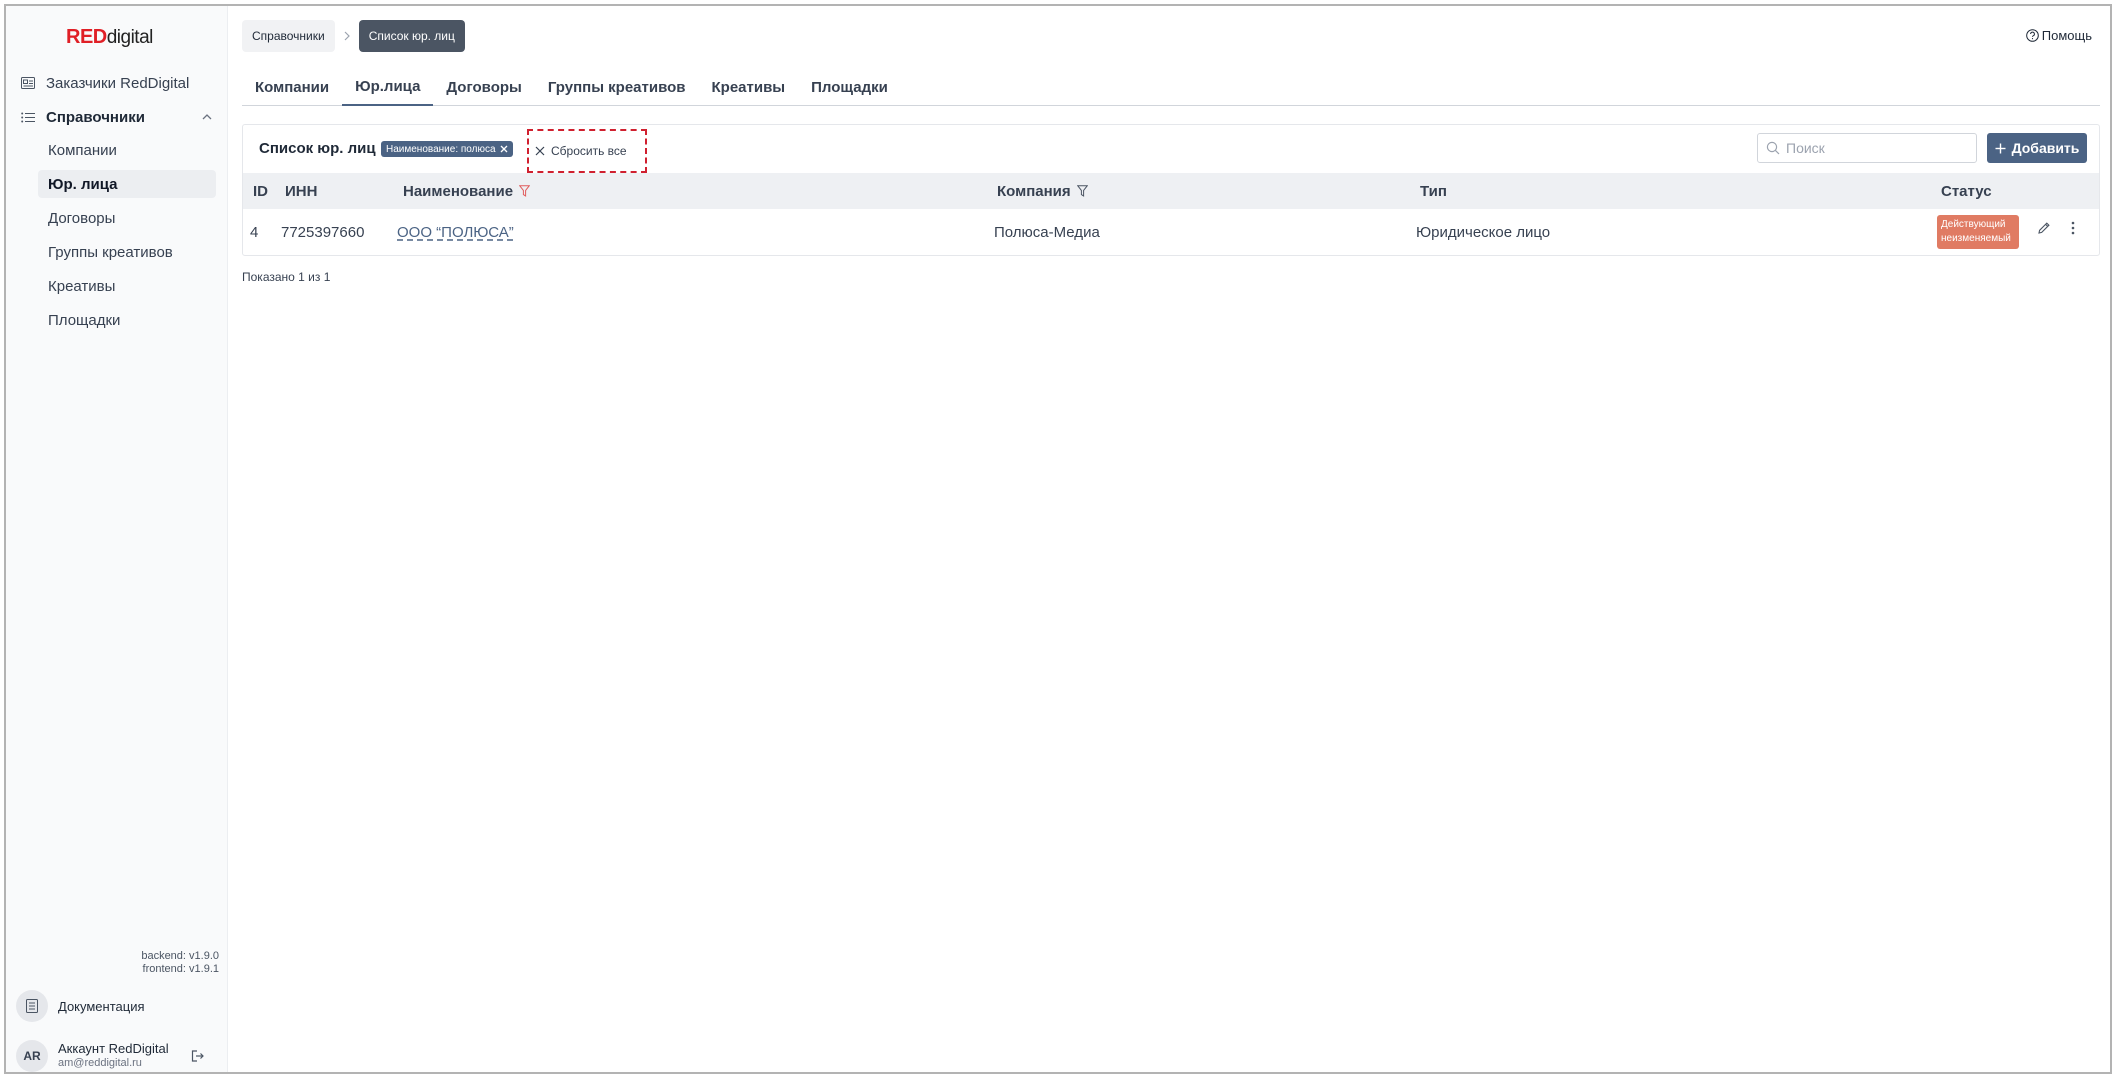 The height and width of the screenshot is (1078, 2116). What do you see at coordinates (1773, 148) in the screenshot?
I see `search-icon` at bounding box center [1773, 148].